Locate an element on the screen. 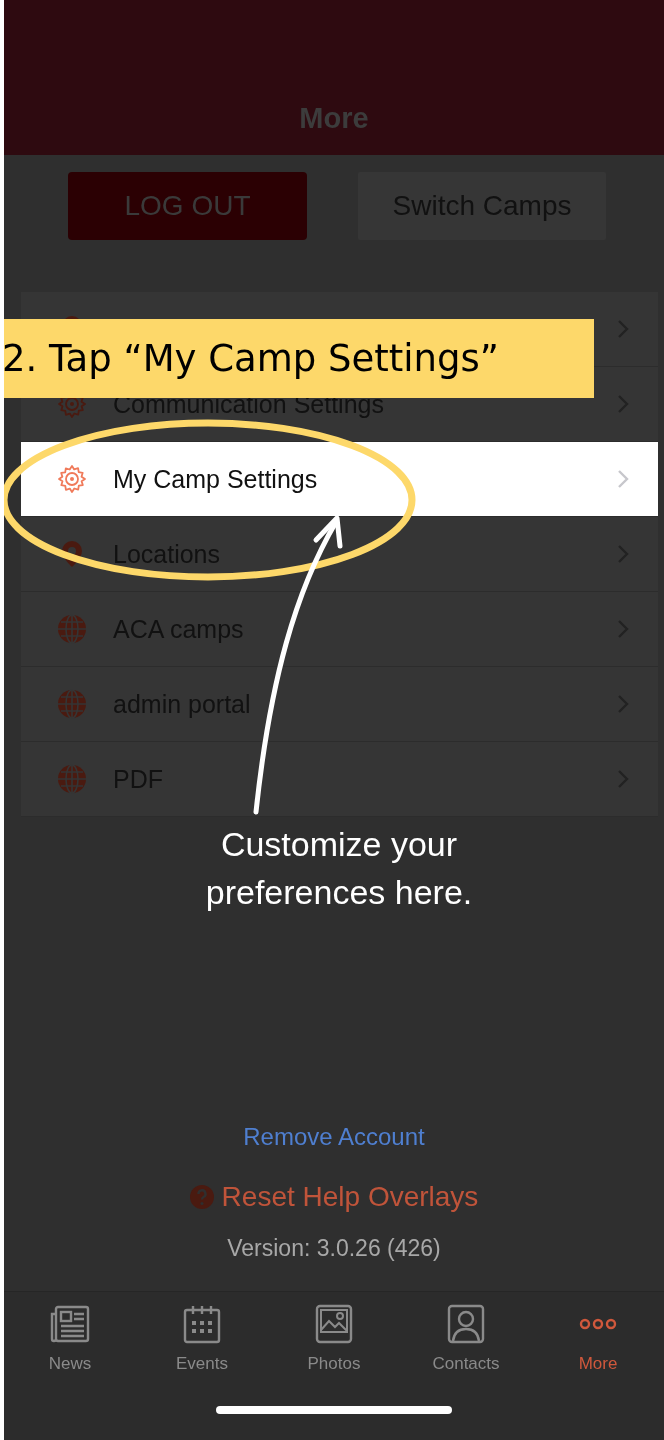 The image size is (664, 1440). tab: News is located at coordinates (70, 1339).